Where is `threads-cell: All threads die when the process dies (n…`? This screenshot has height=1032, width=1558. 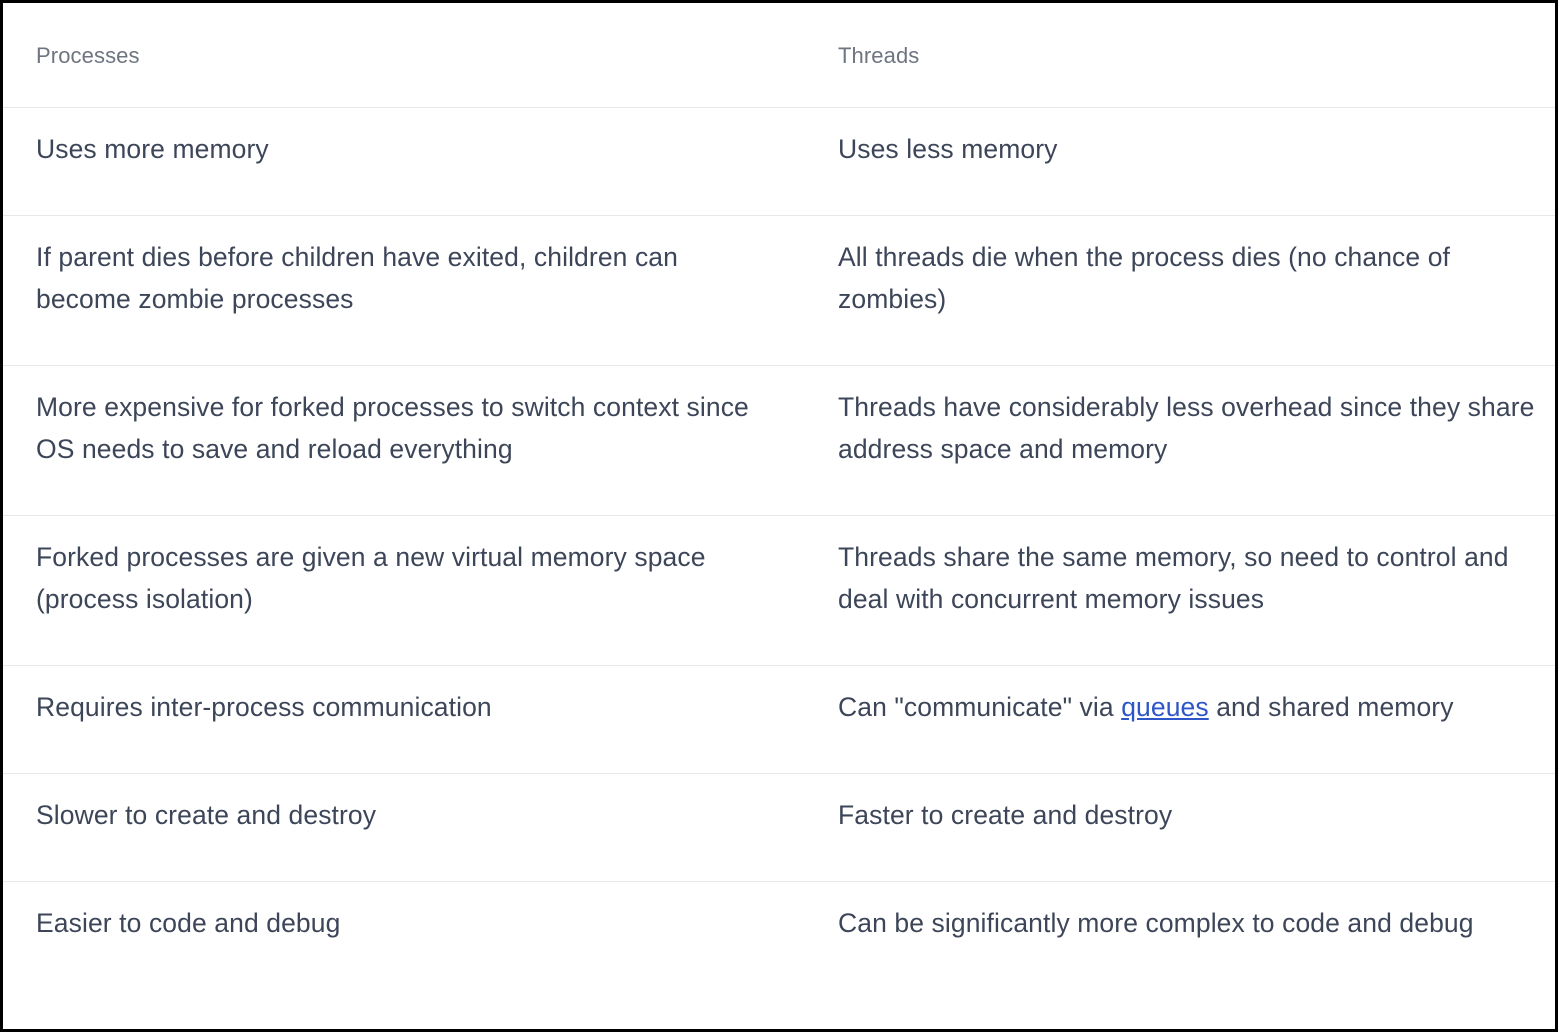
threads-cell: All threads die when the process dies (n… is located at coordinates (1144, 278).